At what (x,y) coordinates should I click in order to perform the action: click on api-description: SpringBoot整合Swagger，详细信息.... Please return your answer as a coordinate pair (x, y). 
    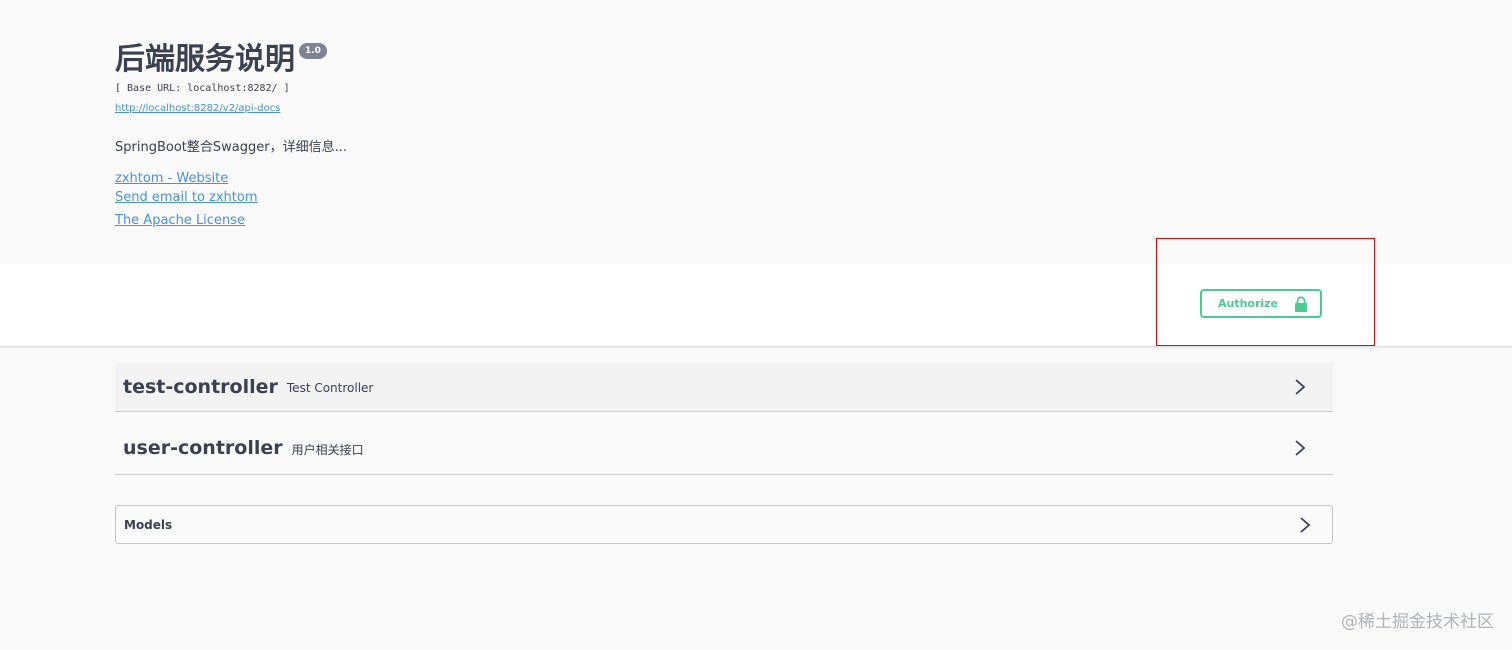
    Looking at the image, I should click on (231, 147).